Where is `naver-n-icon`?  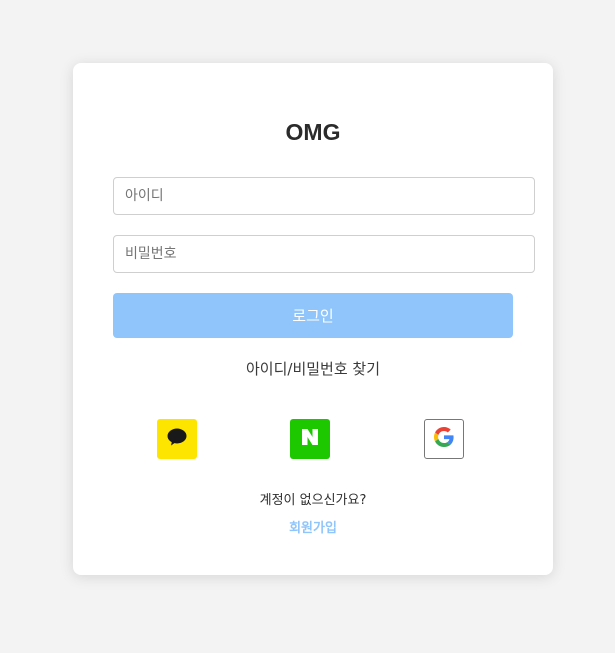
naver-n-icon is located at coordinates (310, 439).